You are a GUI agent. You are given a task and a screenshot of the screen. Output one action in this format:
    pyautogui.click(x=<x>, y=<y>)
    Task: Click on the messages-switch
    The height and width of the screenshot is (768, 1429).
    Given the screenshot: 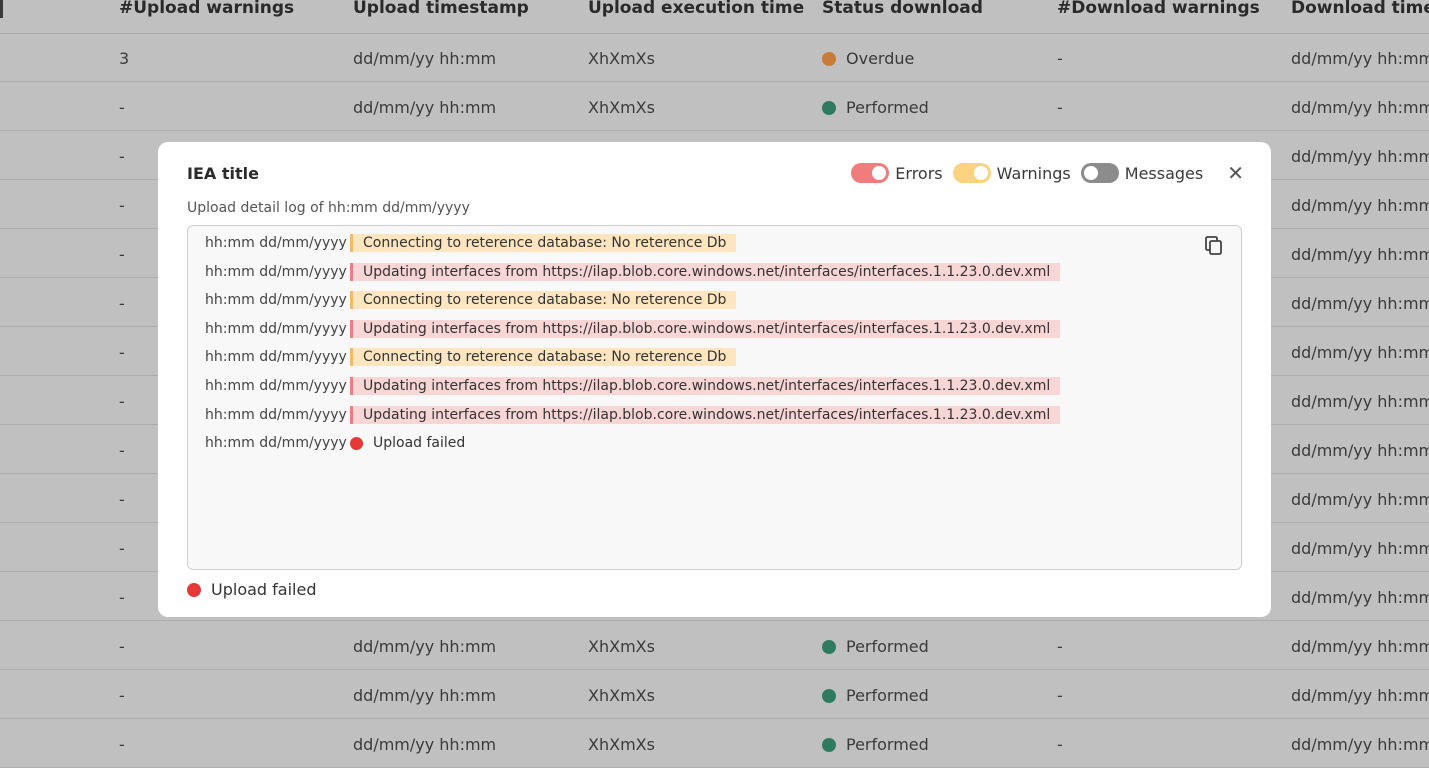 What is the action you would take?
    pyautogui.click(x=1099, y=173)
    